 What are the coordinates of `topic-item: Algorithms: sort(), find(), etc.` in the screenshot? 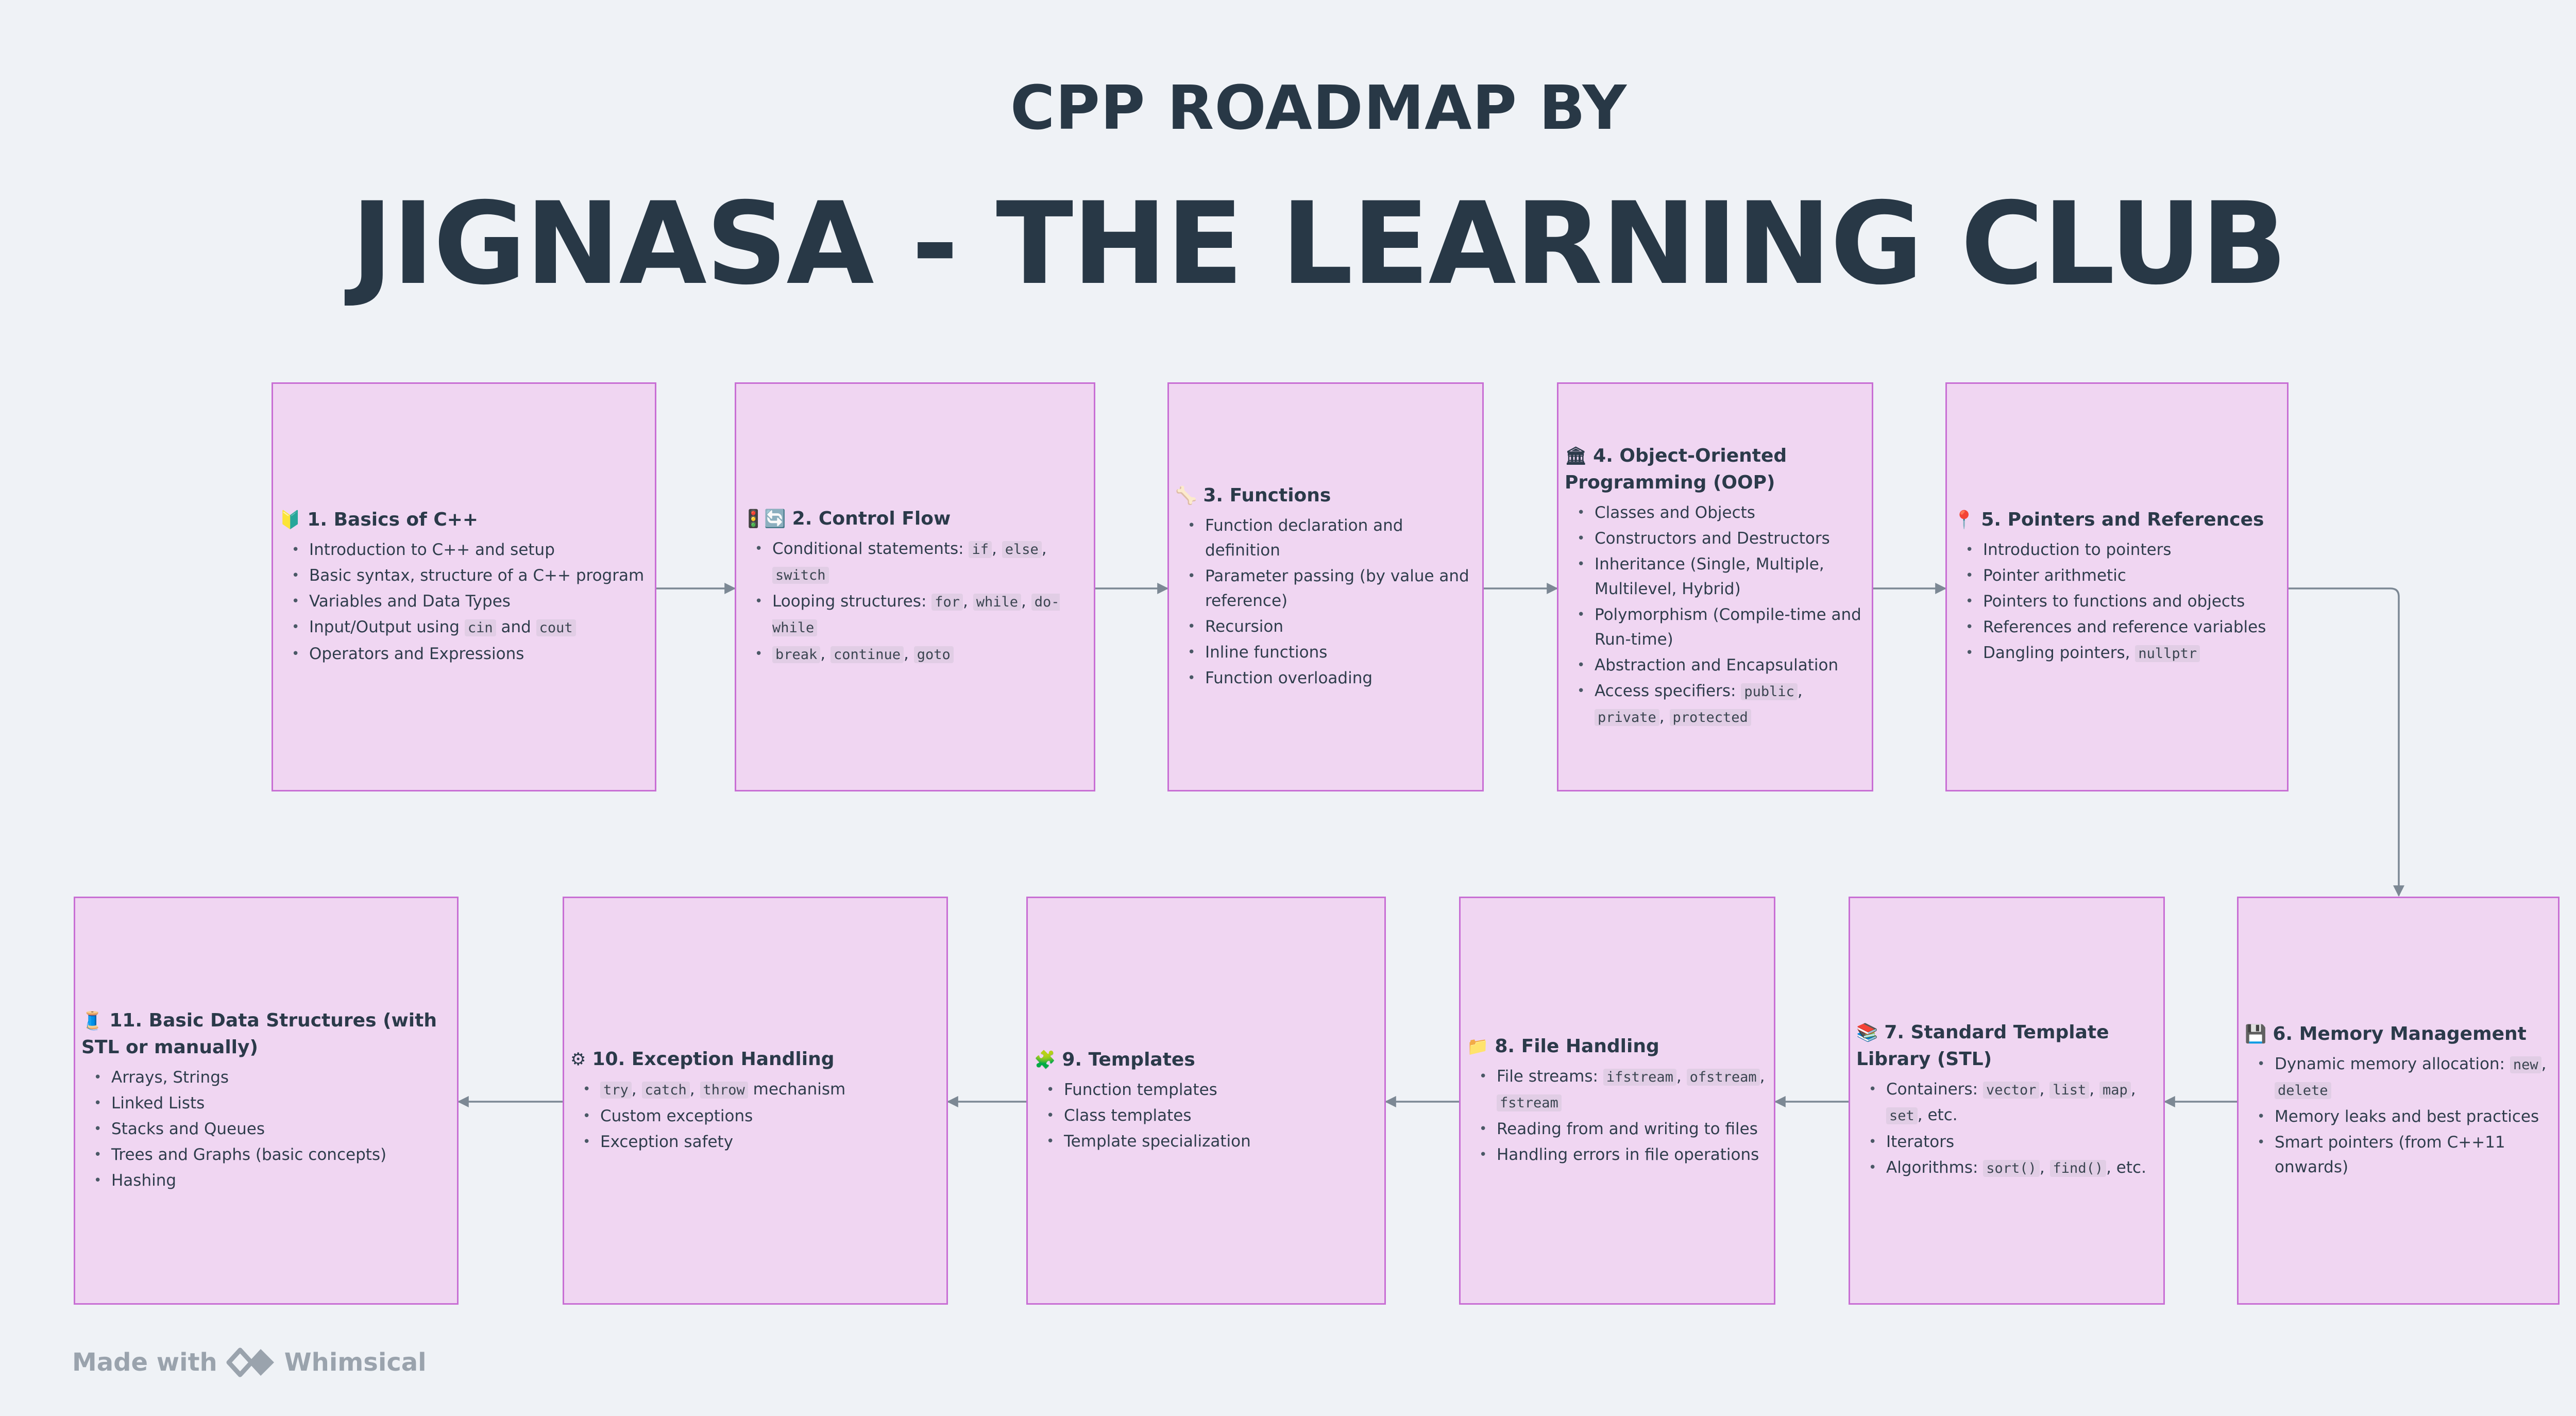 It's located at (2013, 1168).